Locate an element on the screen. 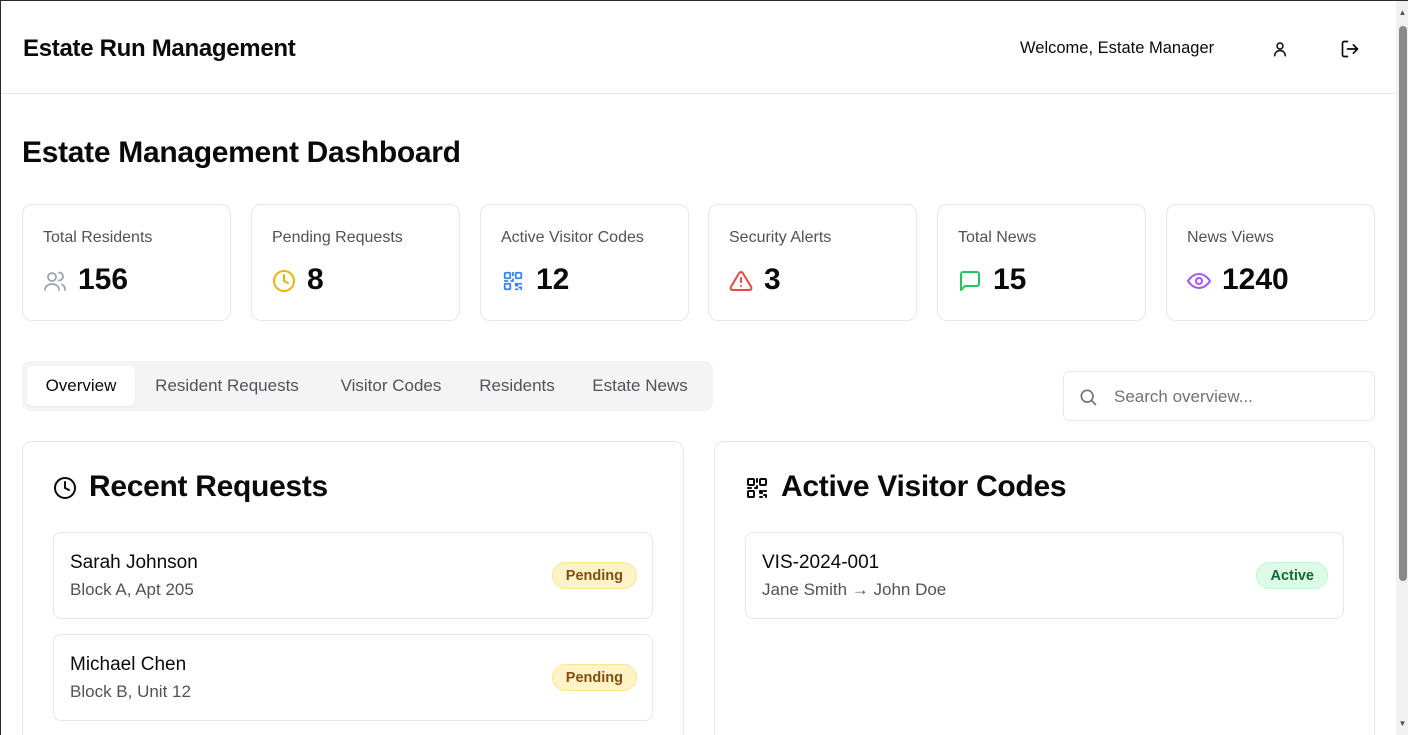  page-scrollbar: ▲ ▼ is located at coordinates (1402, 368).